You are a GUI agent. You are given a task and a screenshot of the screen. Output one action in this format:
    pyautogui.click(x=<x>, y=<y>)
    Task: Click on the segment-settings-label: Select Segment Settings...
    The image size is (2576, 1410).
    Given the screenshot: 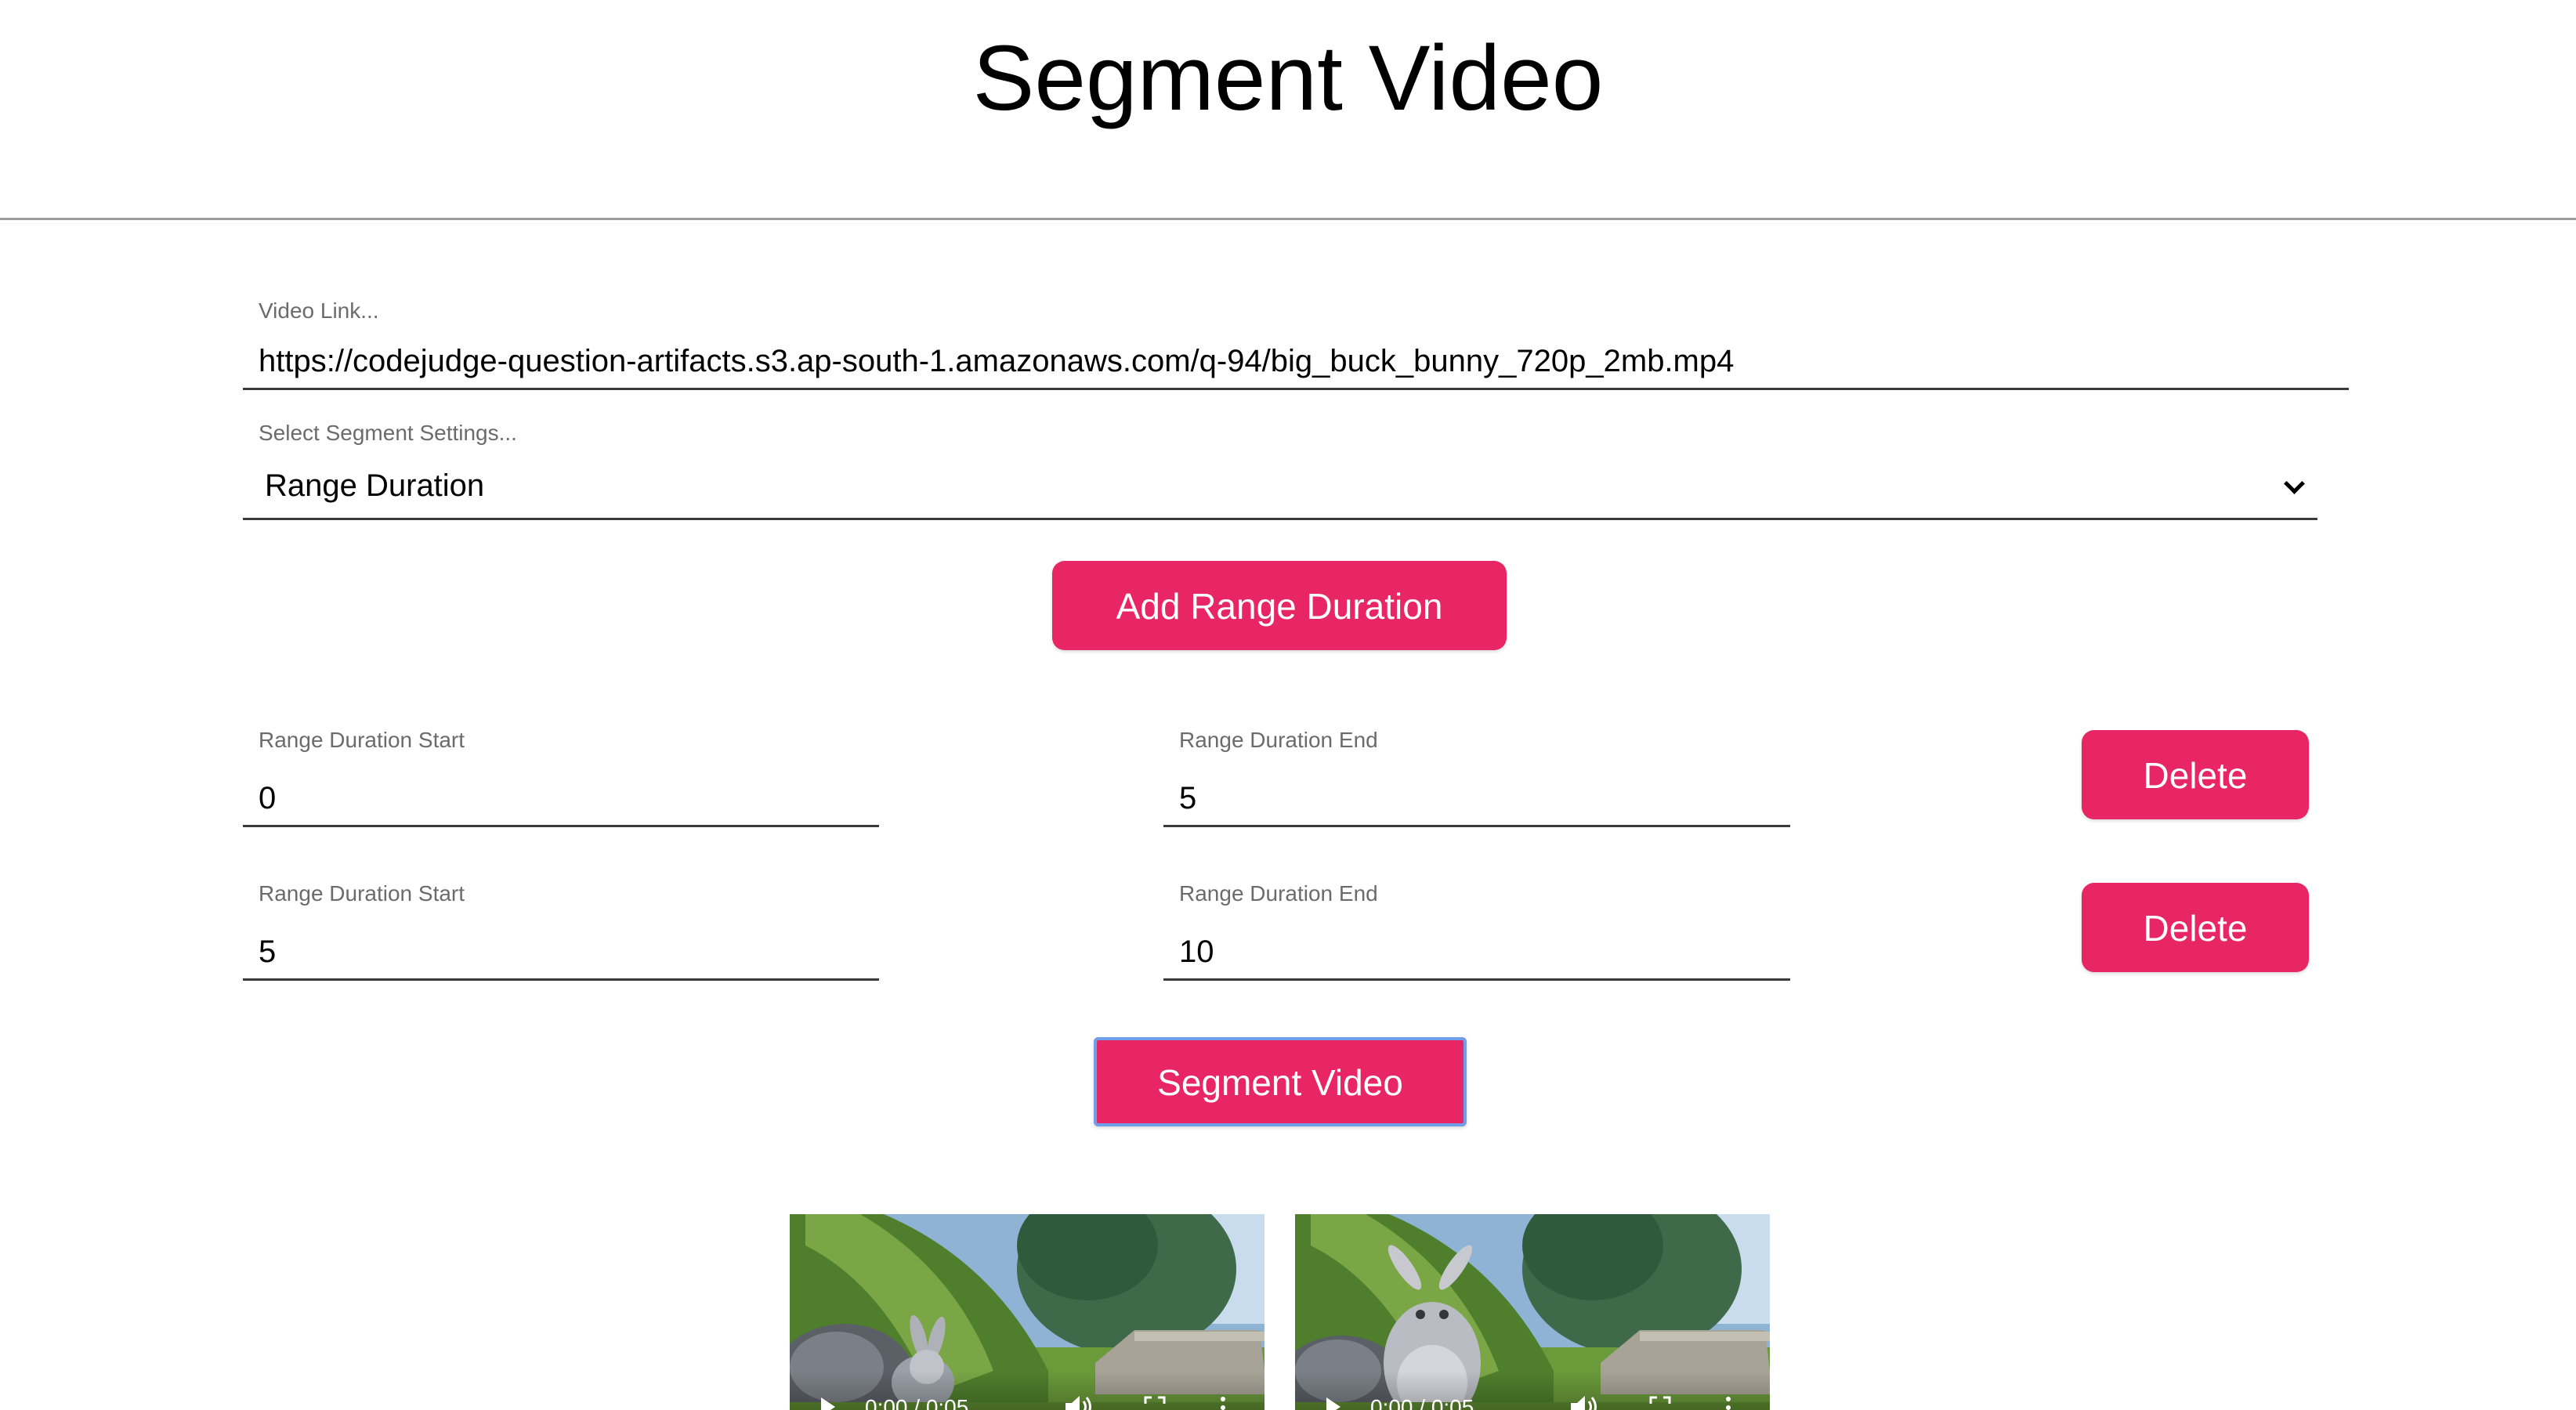 What is the action you would take?
    pyautogui.click(x=388, y=433)
    